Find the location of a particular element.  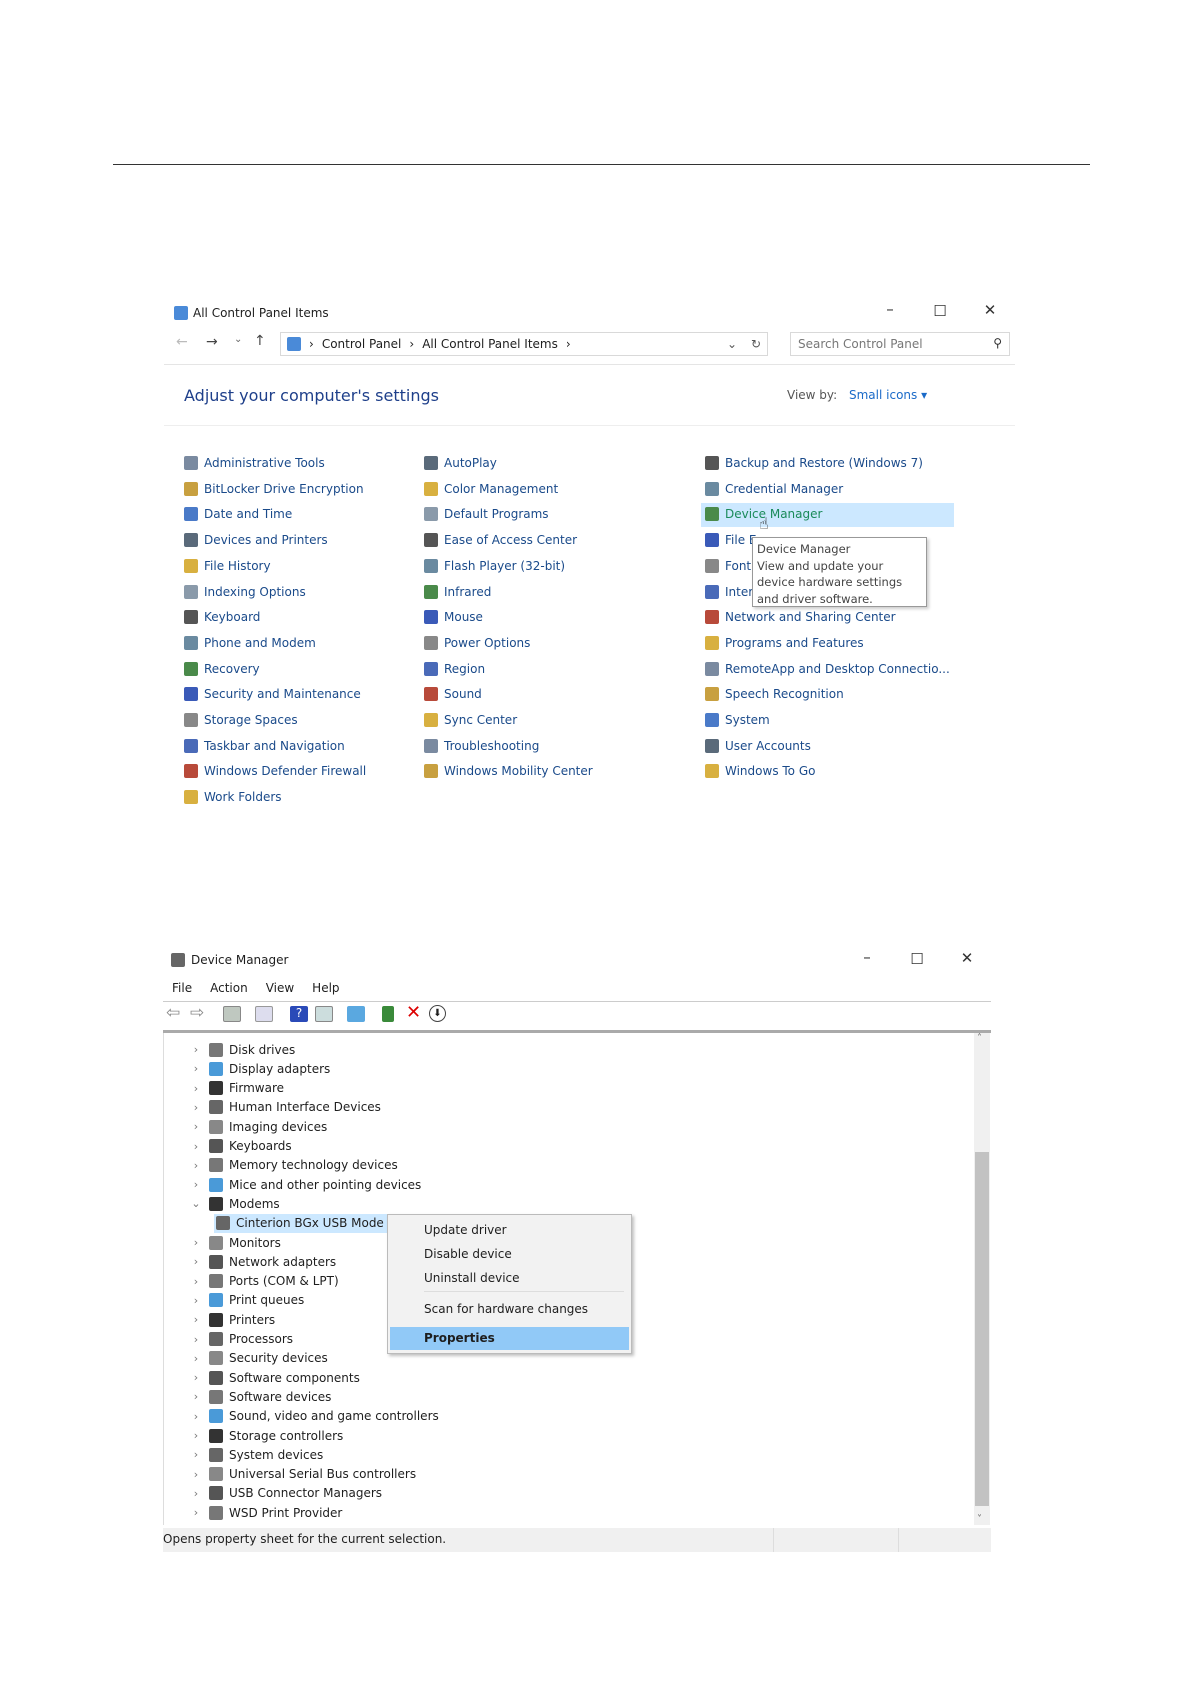

close-button: ✕ is located at coordinates (990, 310).